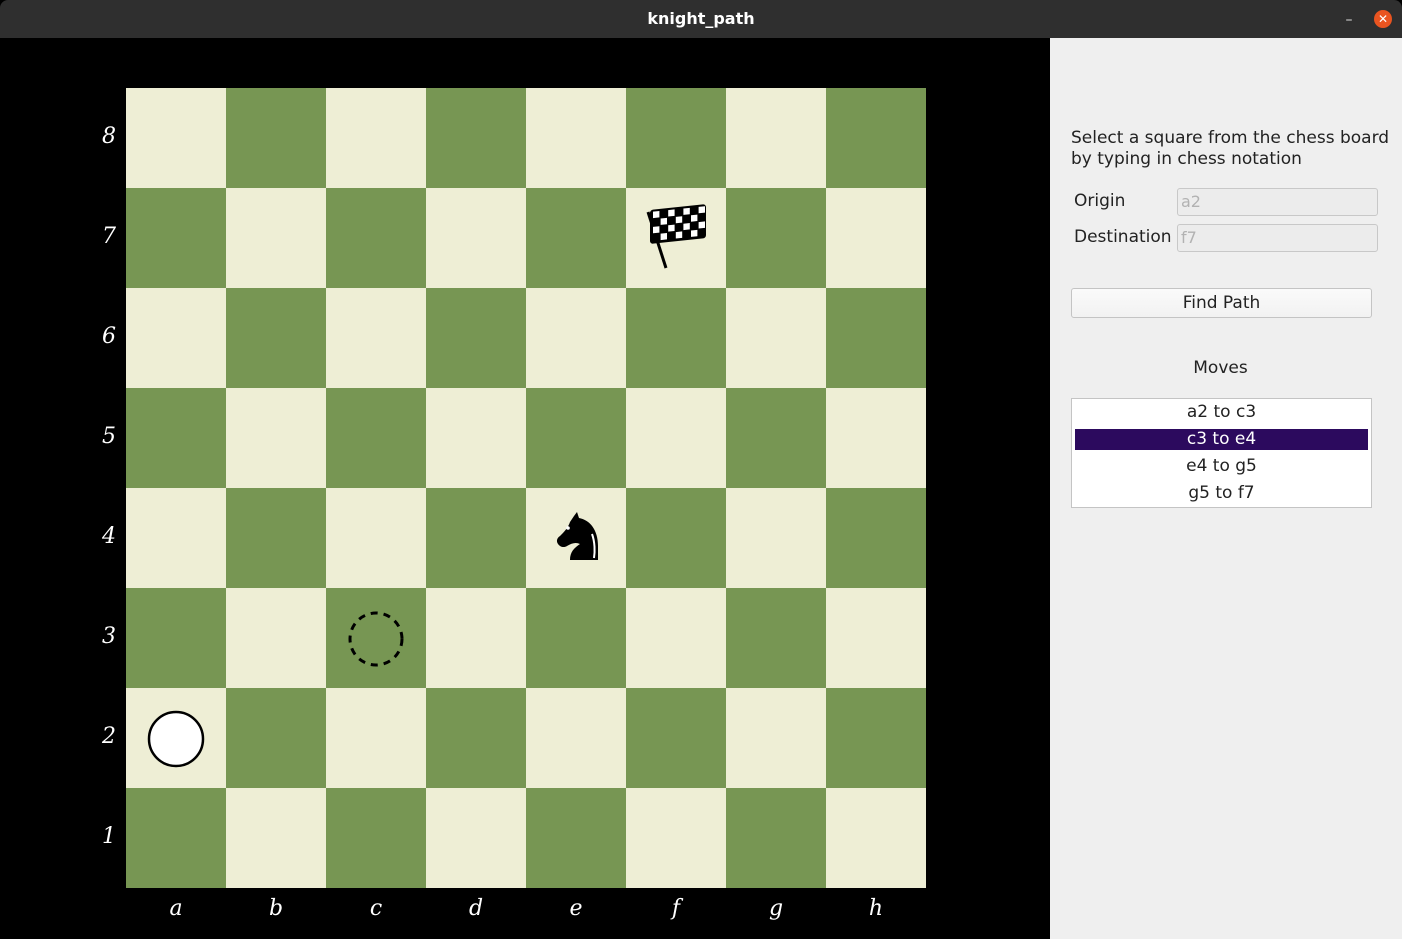 This screenshot has height=939, width=1402. What do you see at coordinates (376, 238) in the screenshot?
I see `square-c7` at bounding box center [376, 238].